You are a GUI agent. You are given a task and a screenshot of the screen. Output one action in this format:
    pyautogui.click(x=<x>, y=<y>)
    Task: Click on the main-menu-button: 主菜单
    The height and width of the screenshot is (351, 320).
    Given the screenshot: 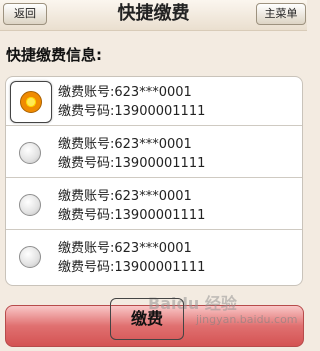 What is the action you would take?
    pyautogui.click(x=281, y=14)
    